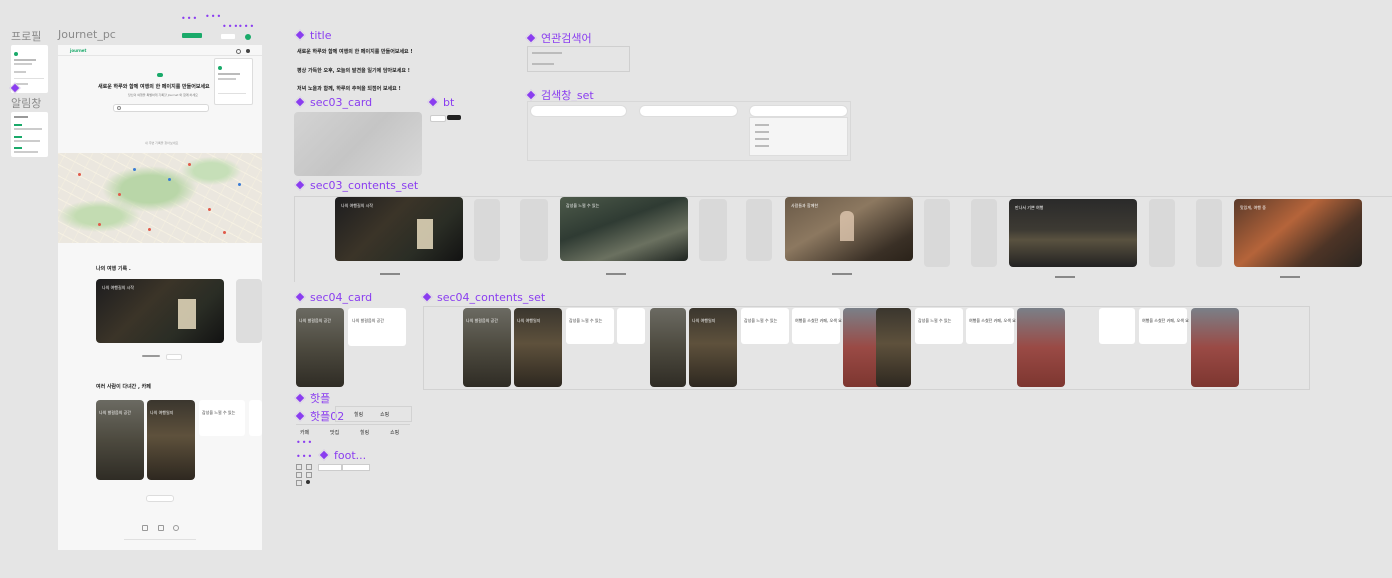  What do you see at coordinates (120, 440) in the screenshot?
I see `others-card-1: 나의 발걸음의 공간` at bounding box center [120, 440].